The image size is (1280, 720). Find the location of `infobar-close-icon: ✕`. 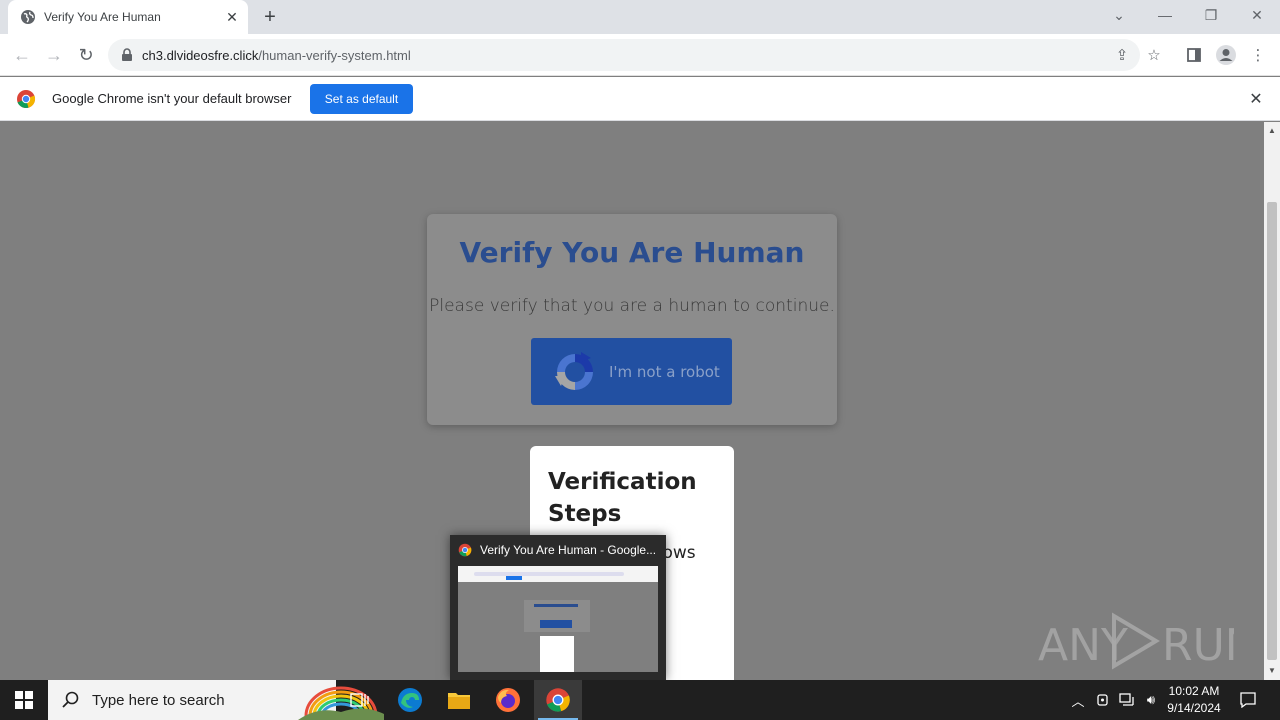

infobar-close-icon: ✕ is located at coordinates (1256, 99).